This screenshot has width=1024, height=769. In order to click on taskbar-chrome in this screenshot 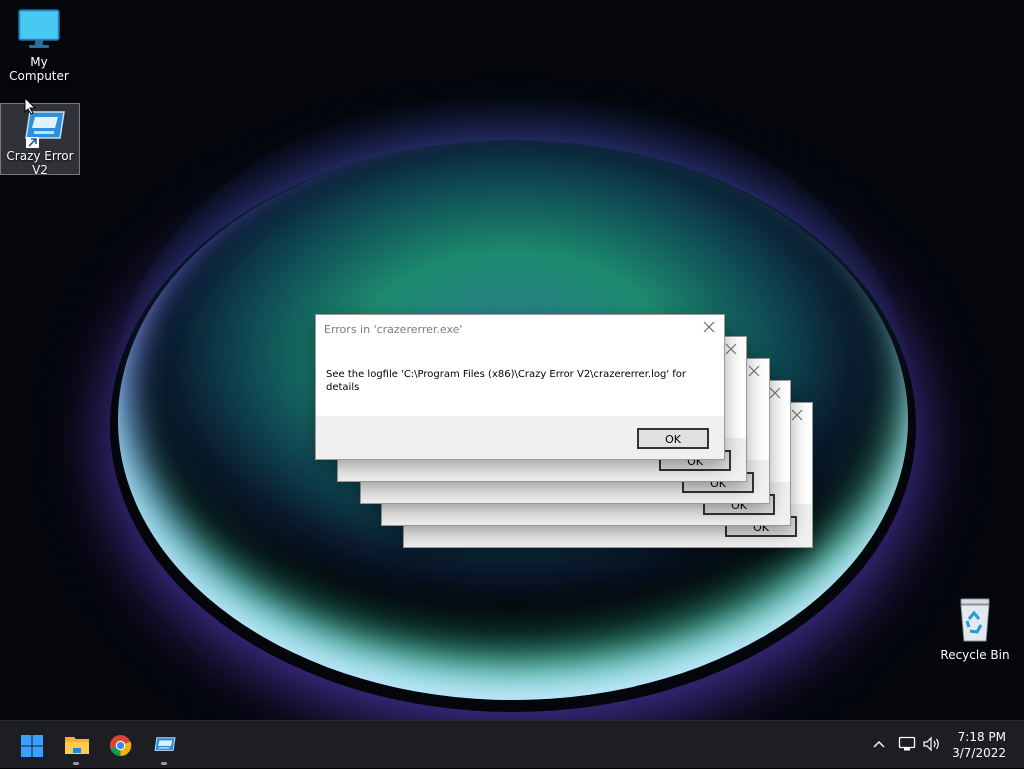, I will do `click(120, 745)`.